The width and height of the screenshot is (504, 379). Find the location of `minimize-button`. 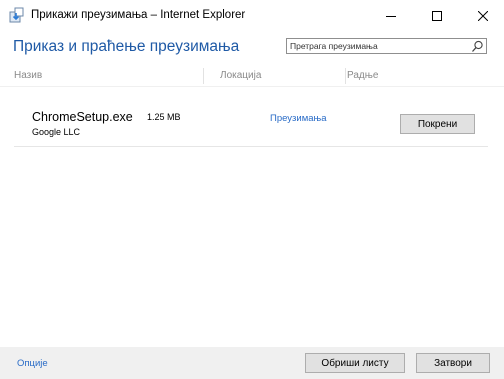

minimize-button is located at coordinates (391, 15).